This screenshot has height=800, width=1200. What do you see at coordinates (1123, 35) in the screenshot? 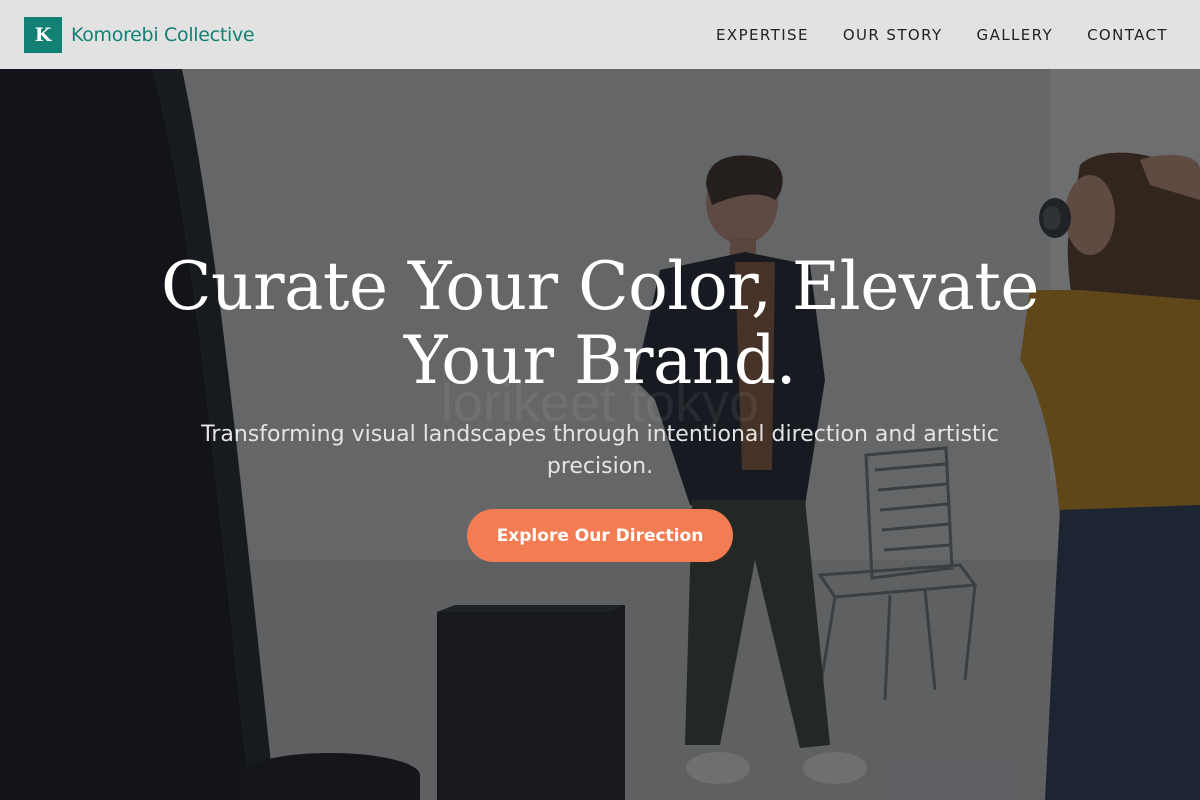
I see `nav-link-contact: CONTACT` at bounding box center [1123, 35].